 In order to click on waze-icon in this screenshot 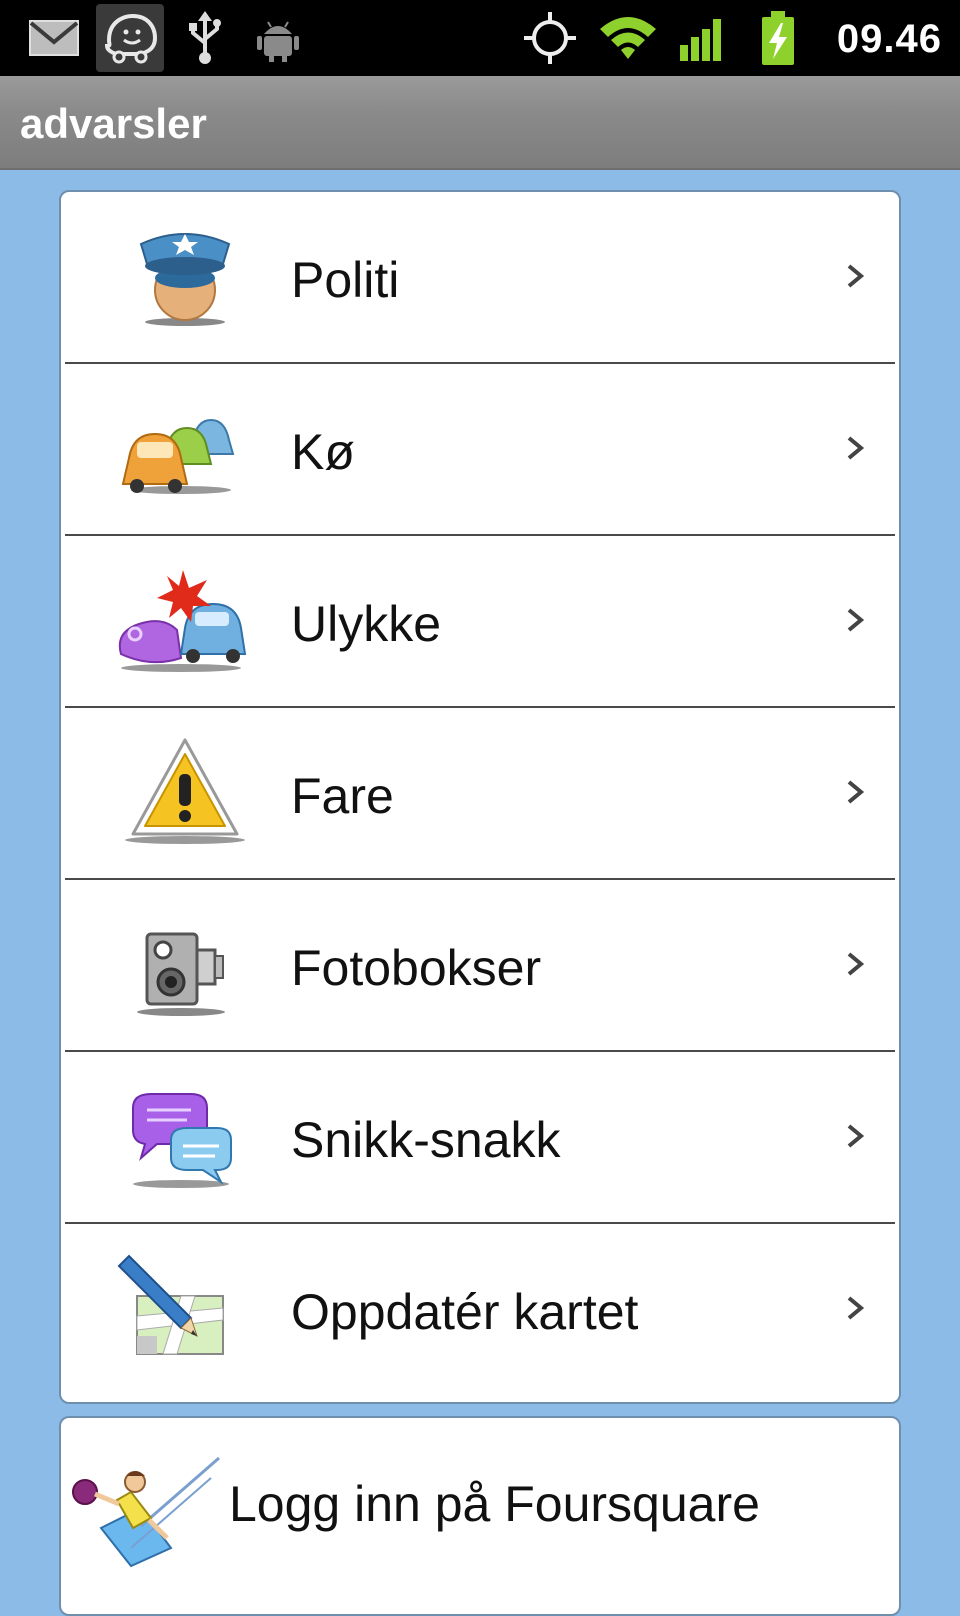, I will do `click(130, 38)`.